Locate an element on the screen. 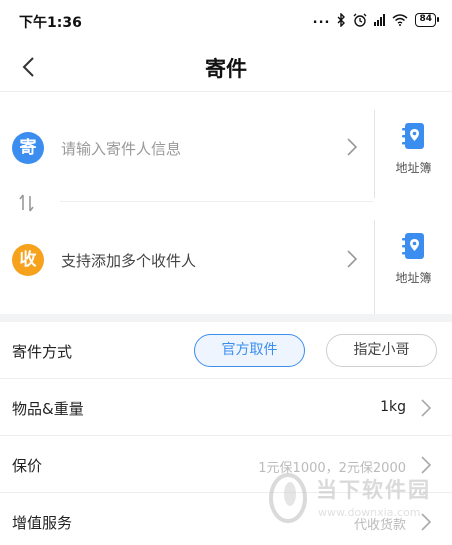 The width and height of the screenshot is (452, 545). watermark-text: 当下软件园 is located at coordinates (373, 490).